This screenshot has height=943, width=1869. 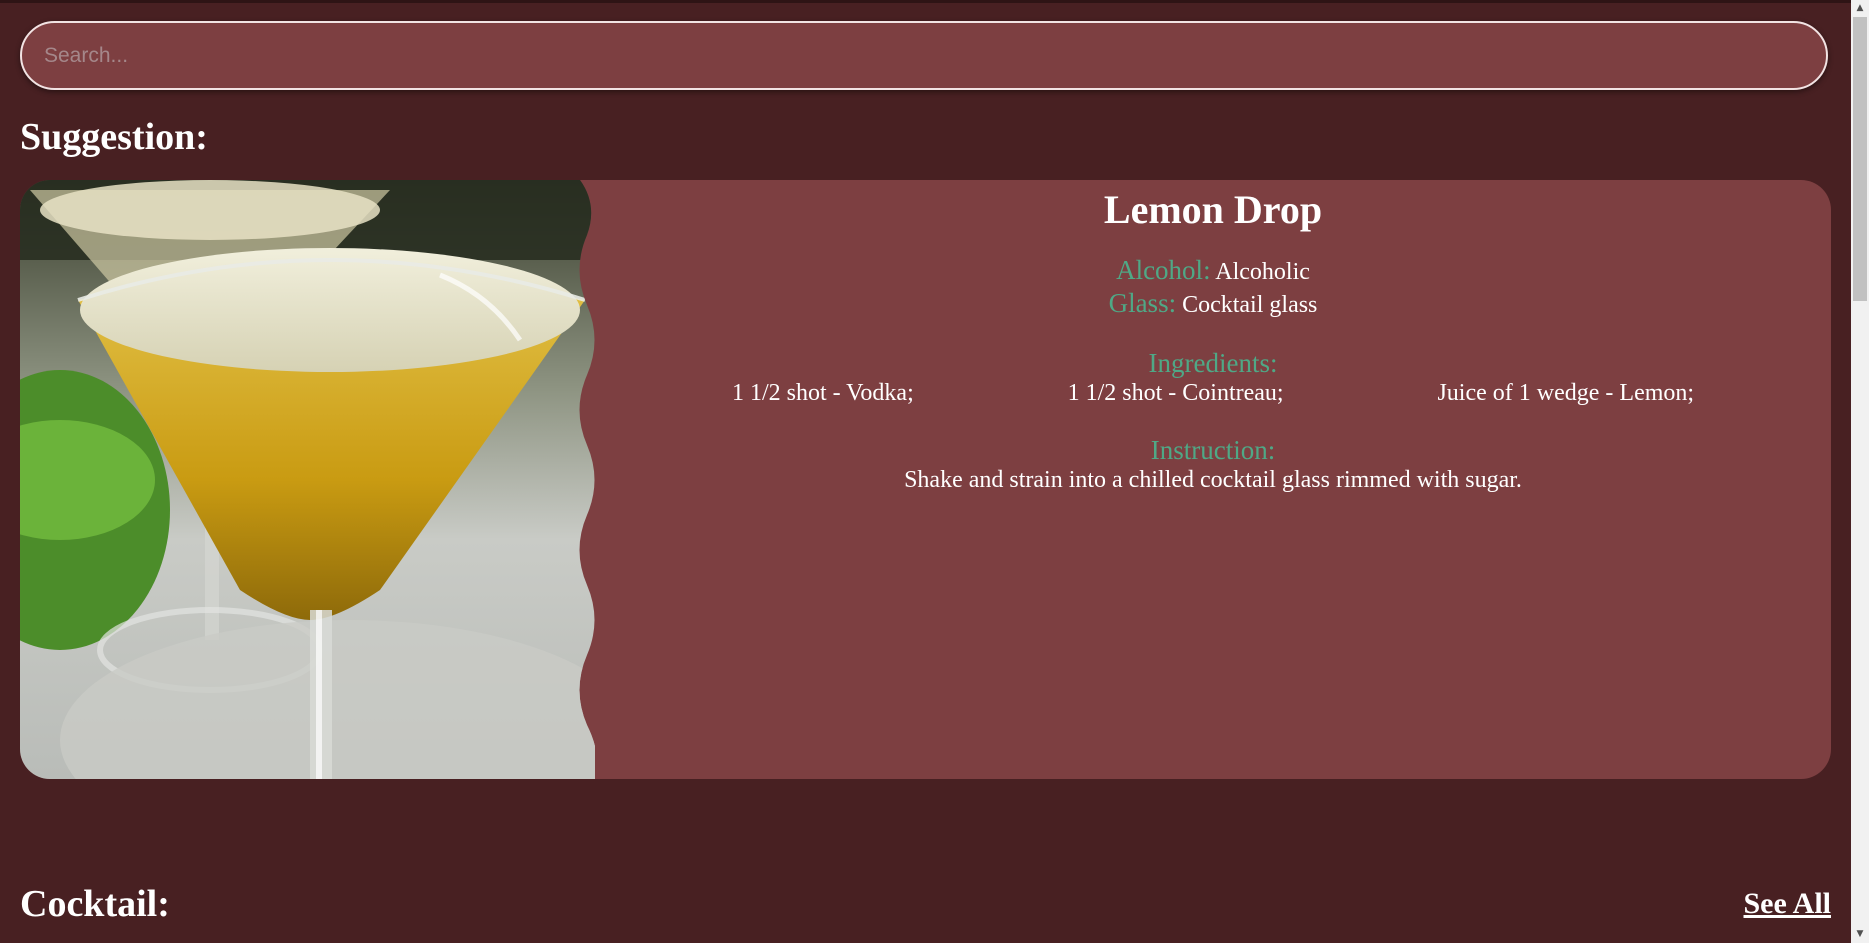 What do you see at coordinates (822, 393) in the screenshot?
I see `ingredient-item: 1 1/2 shot - Vodka;` at bounding box center [822, 393].